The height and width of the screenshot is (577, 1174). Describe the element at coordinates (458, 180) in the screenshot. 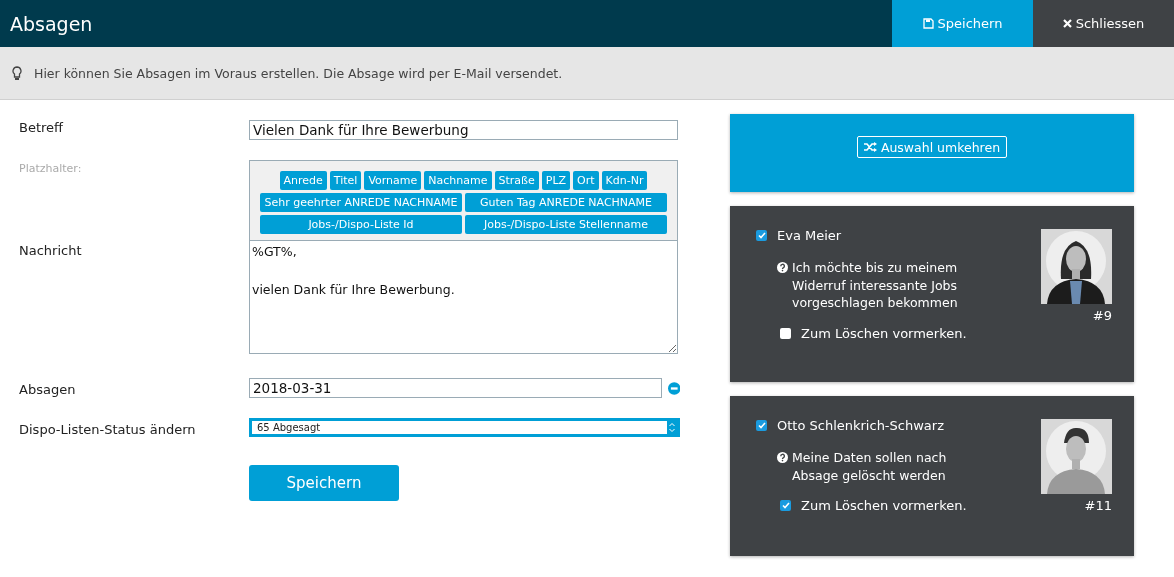

I see `placeholder-button: Nachname` at that location.